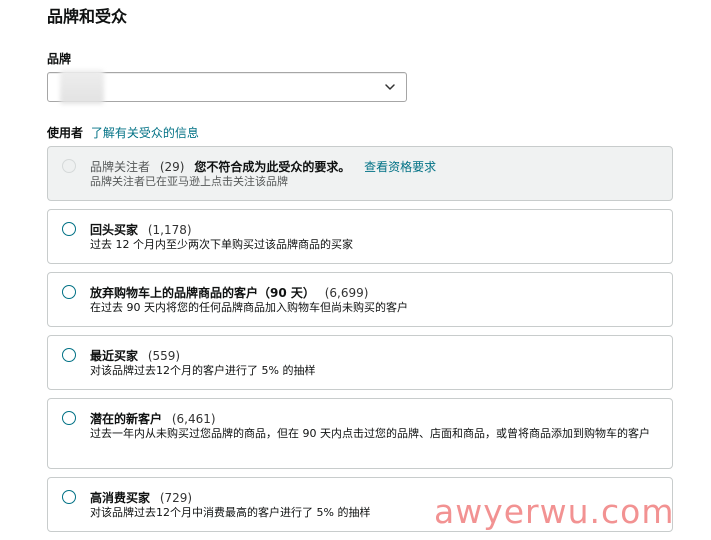 Image resolution: width=711 pixels, height=540 pixels. I want to click on option-description: 对该品牌过去12个月的客户进行了 5% 的抽样, so click(203, 370).